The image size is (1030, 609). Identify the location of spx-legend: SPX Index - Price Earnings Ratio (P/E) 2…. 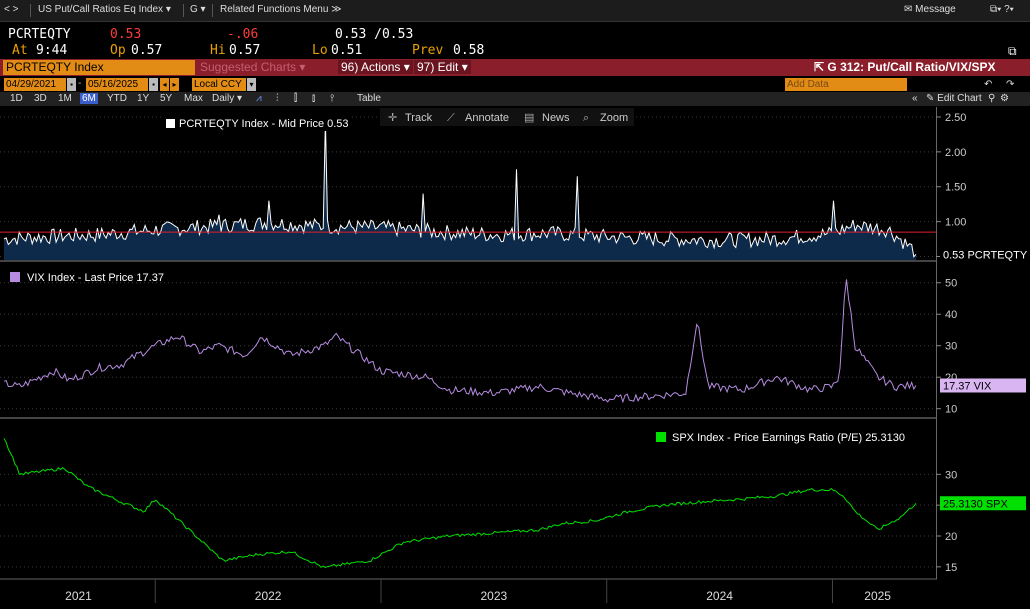
(788, 438).